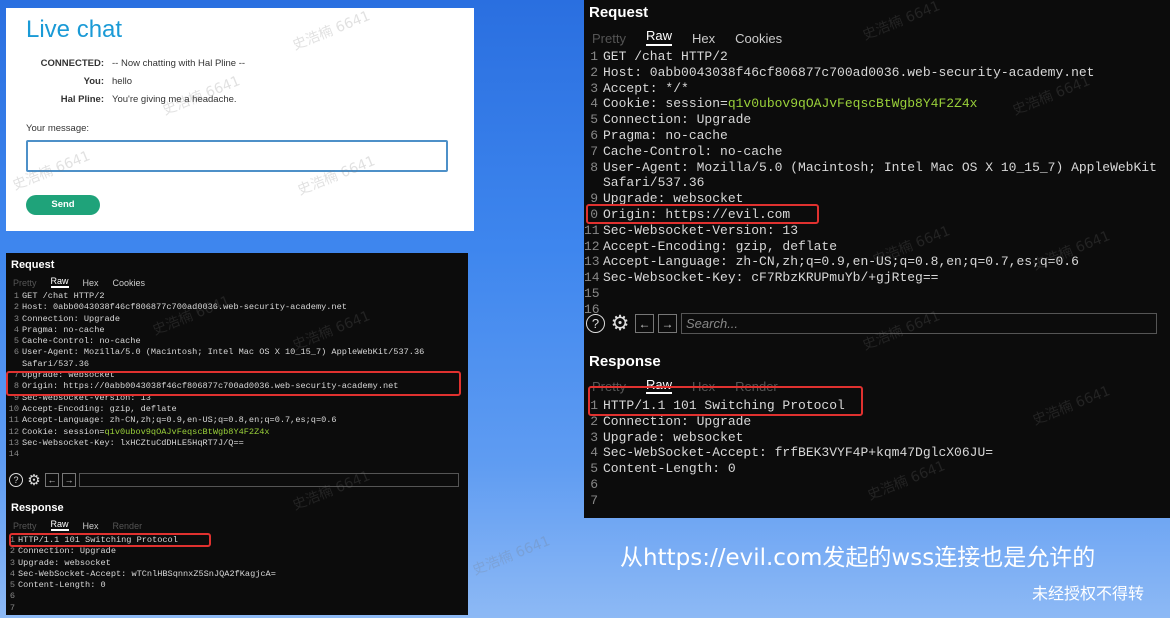 Image resolution: width=1170 pixels, height=618 pixels. What do you see at coordinates (877, 120) in the screenshot?
I see `code-line: 5 Connection: Upgrade` at bounding box center [877, 120].